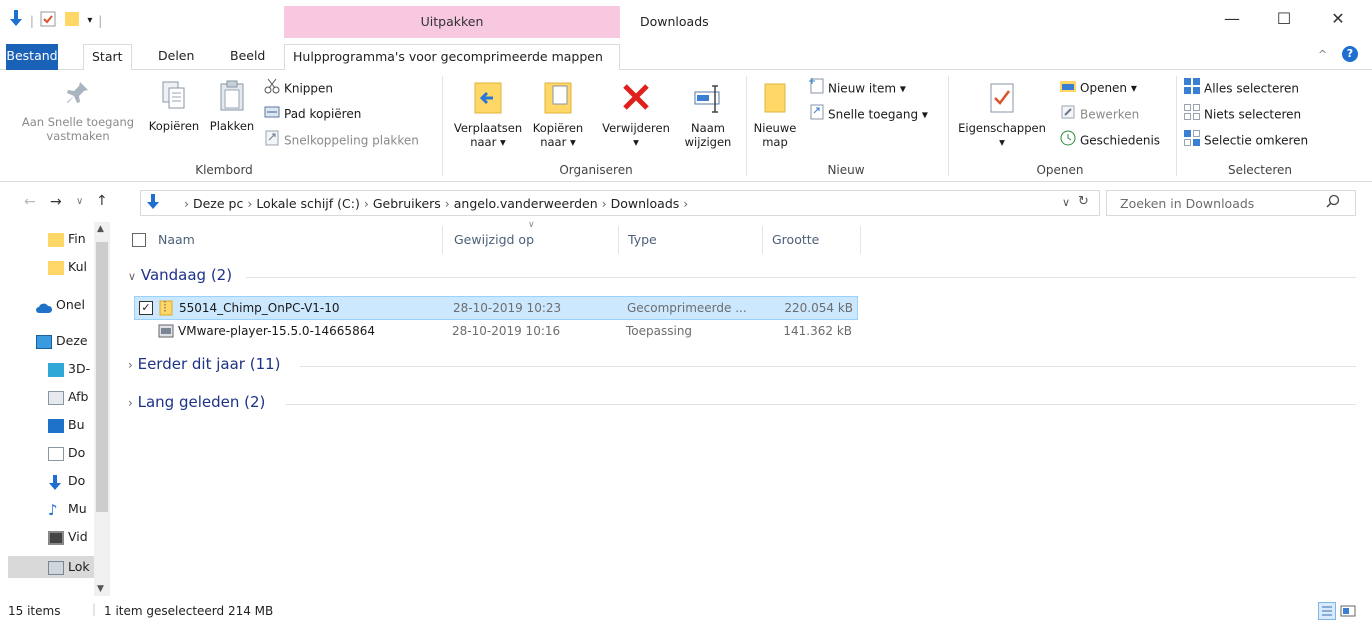 This screenshot has height=626, width=1372. Describe the element at coordinates (56, 202) in the screenshot. I see `forward-arrow-icon: →` at that location.